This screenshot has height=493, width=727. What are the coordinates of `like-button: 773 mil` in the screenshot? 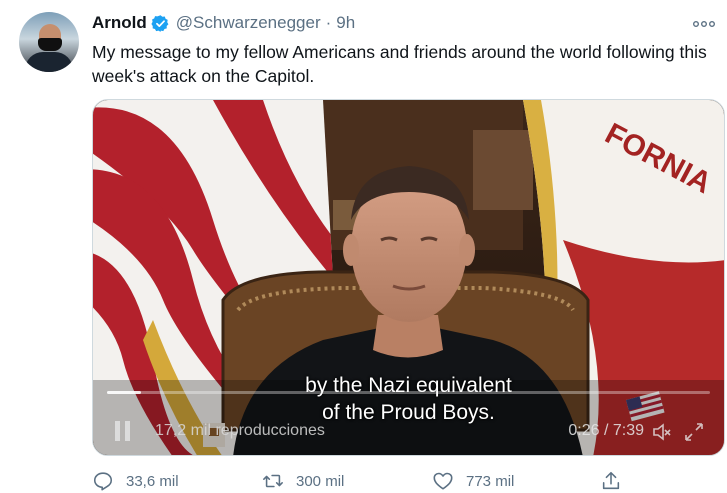 It's located at (473, 481).